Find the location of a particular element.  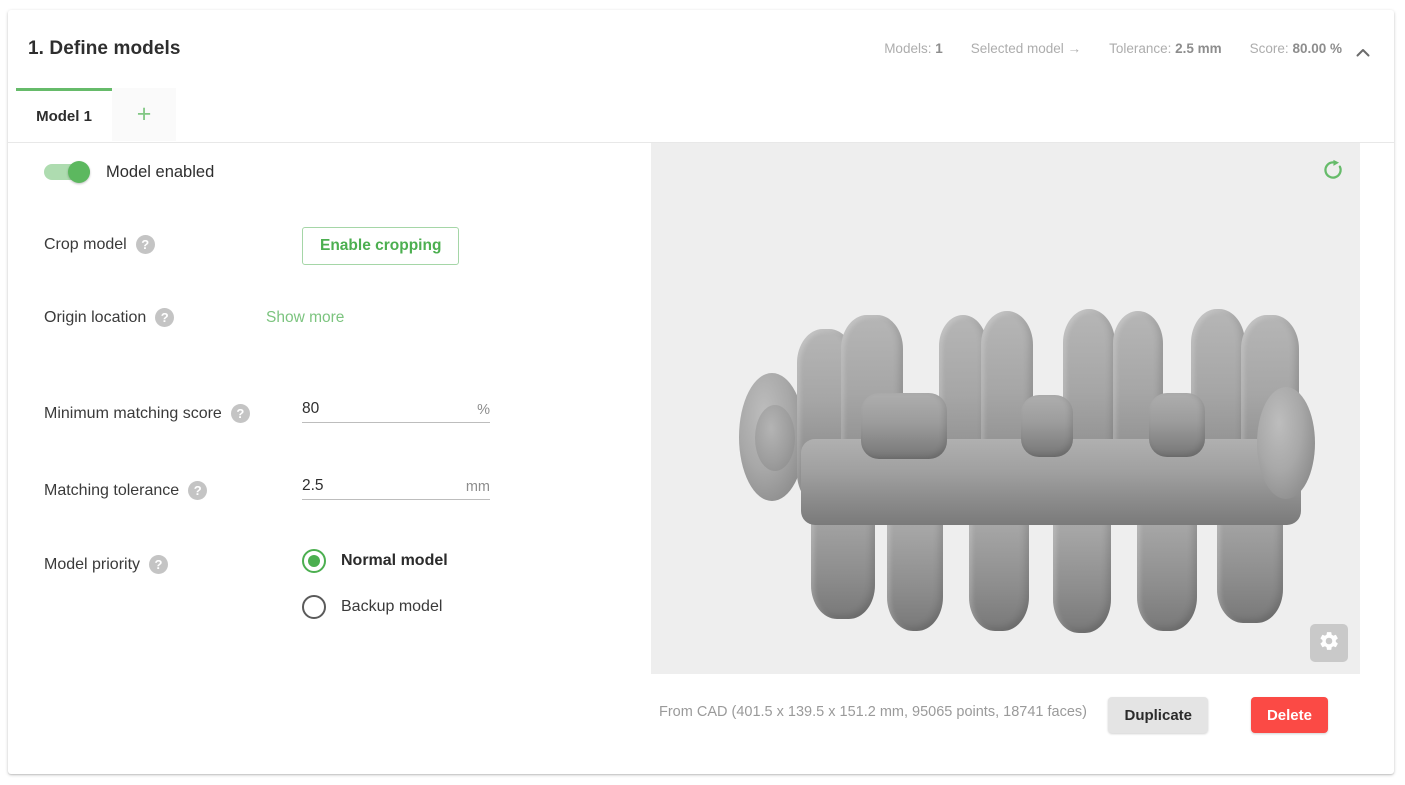

help-icon-crop-model: ? is located at coordinates (145, 244).